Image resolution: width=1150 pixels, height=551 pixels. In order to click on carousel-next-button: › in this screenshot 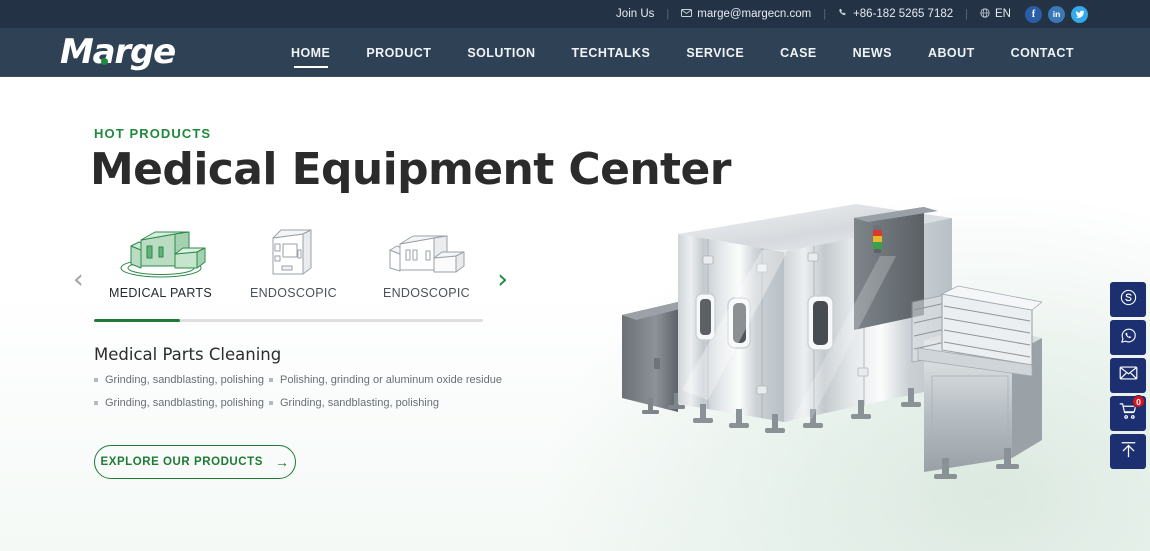, I will do `click(502, 279)`.